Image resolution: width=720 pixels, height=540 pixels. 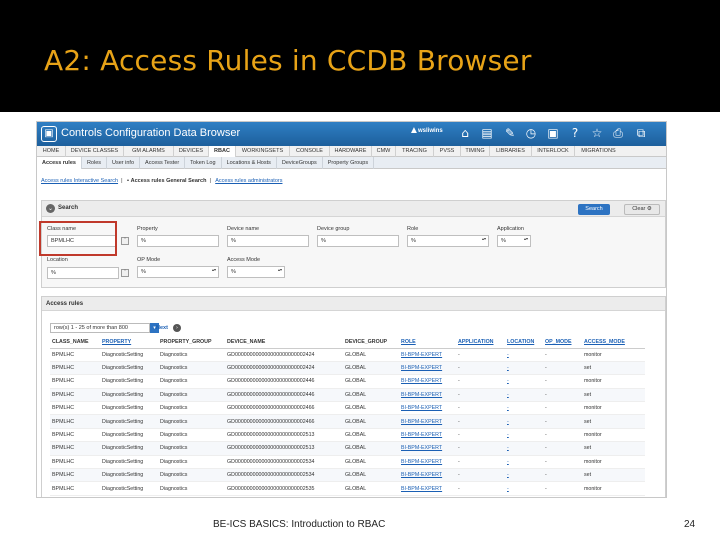 I want to click on tab-access-tester: Access Tester, so click(x=163, y=163).